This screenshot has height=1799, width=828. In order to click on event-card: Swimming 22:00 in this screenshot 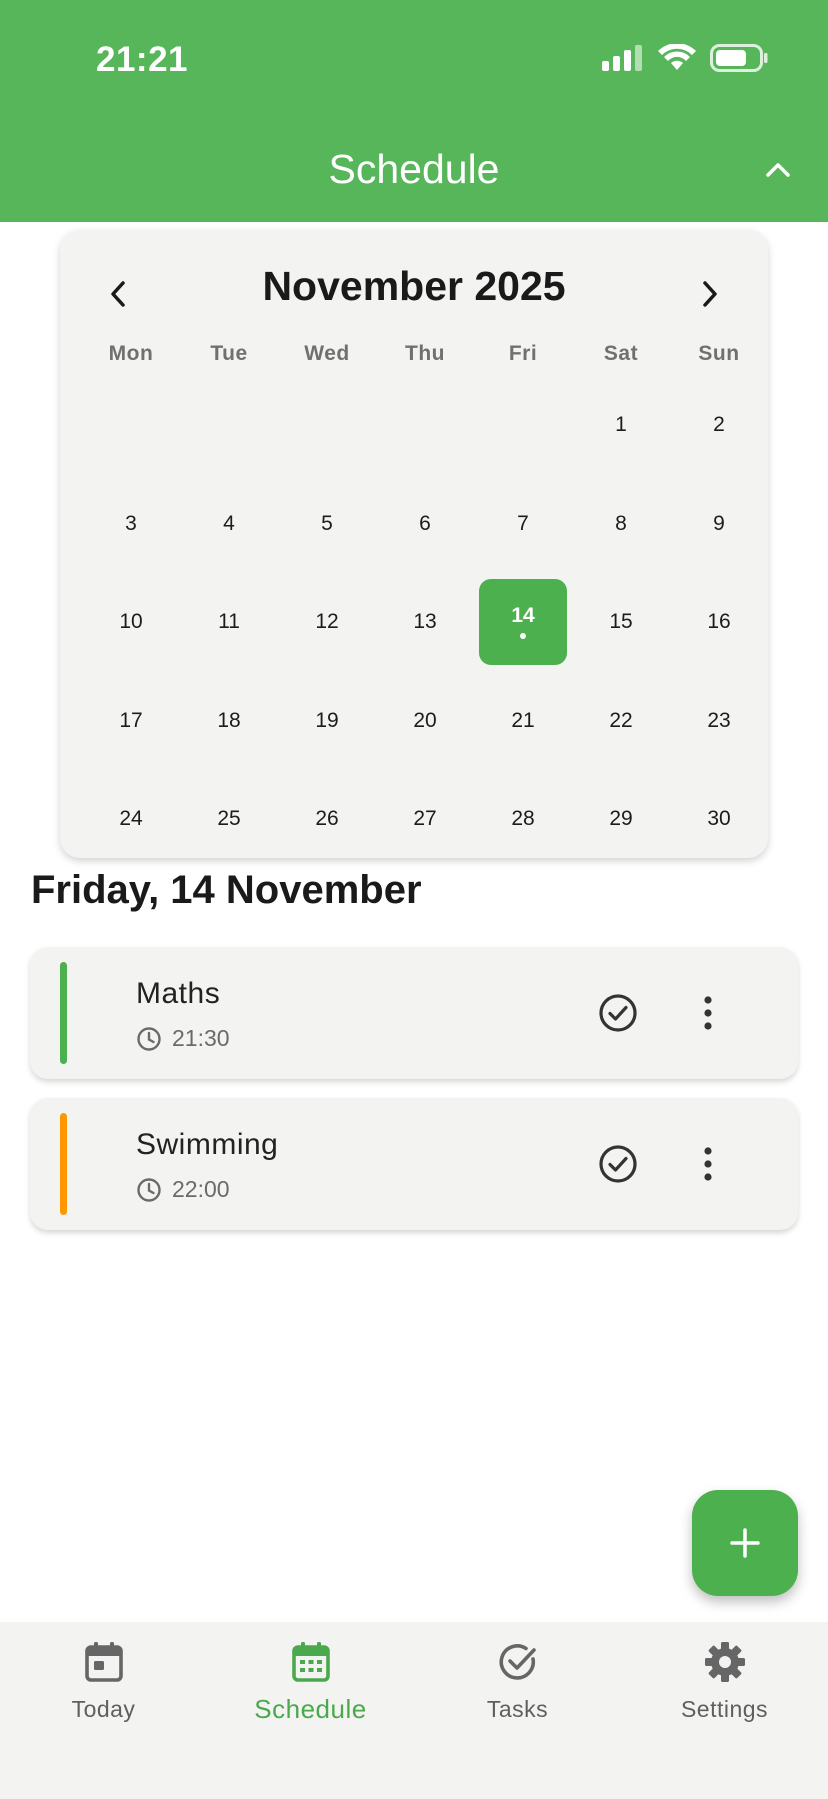, I will do `click(414, 1164)`.